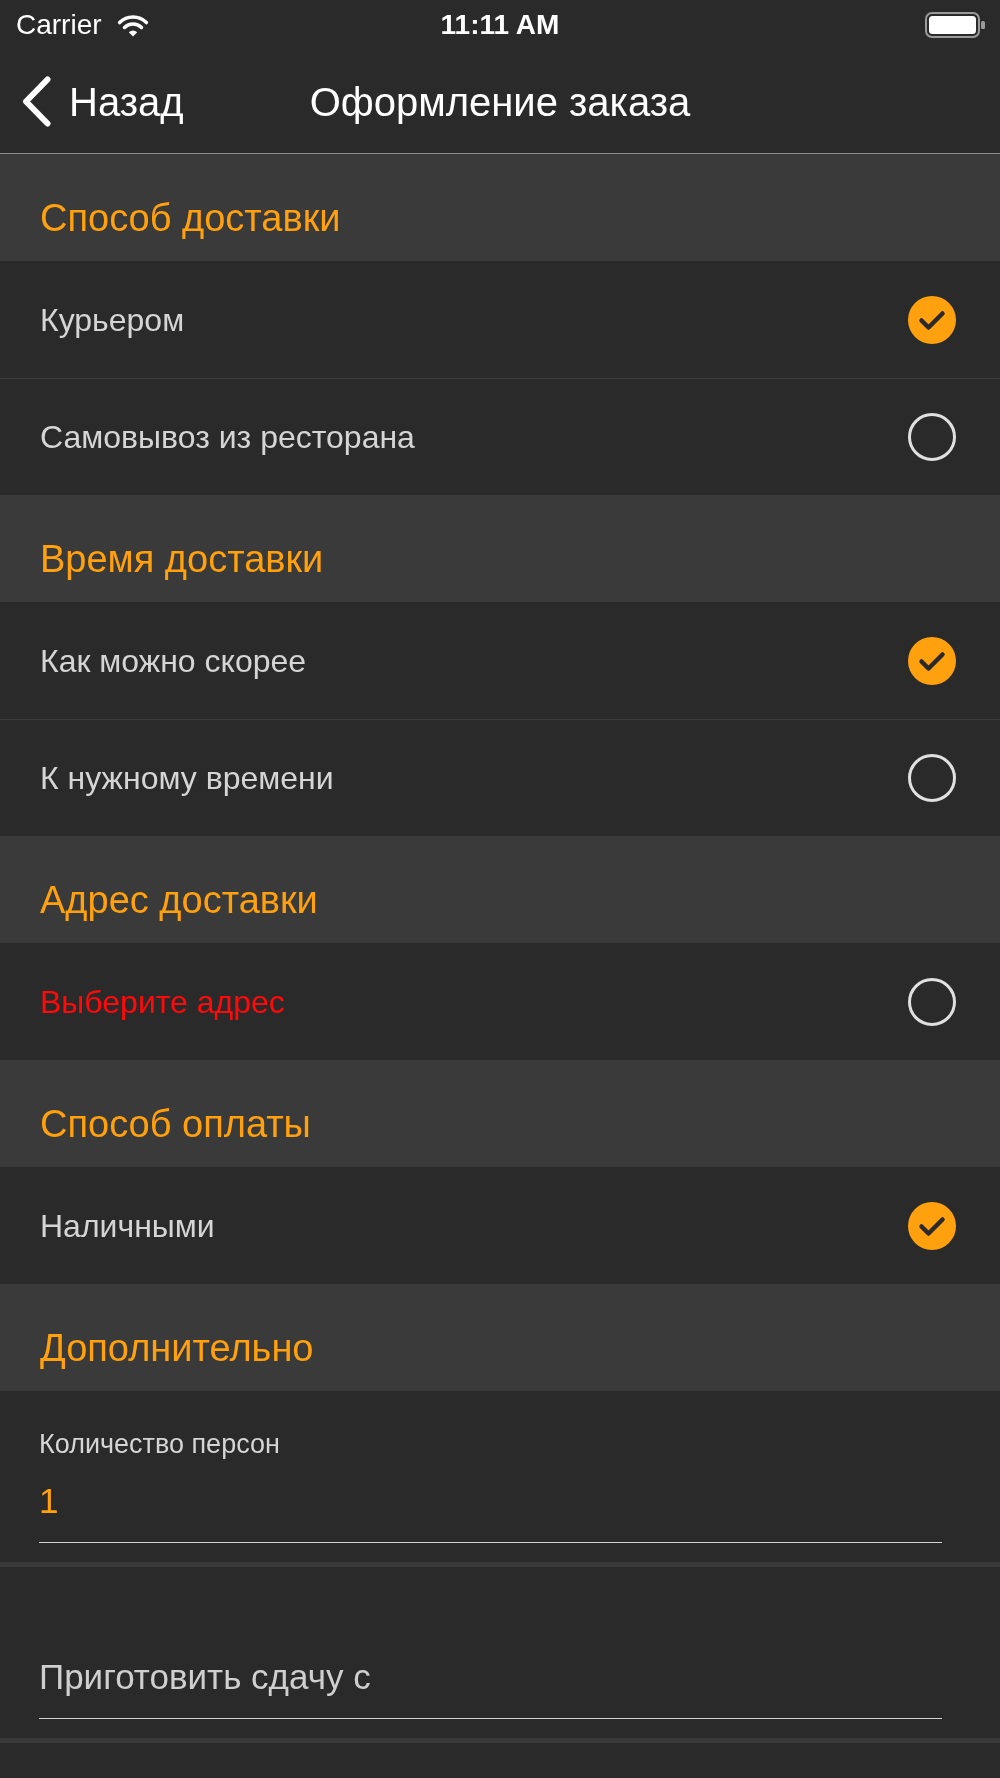  I want to click on option-row: Наличными, so click(500, 1225).